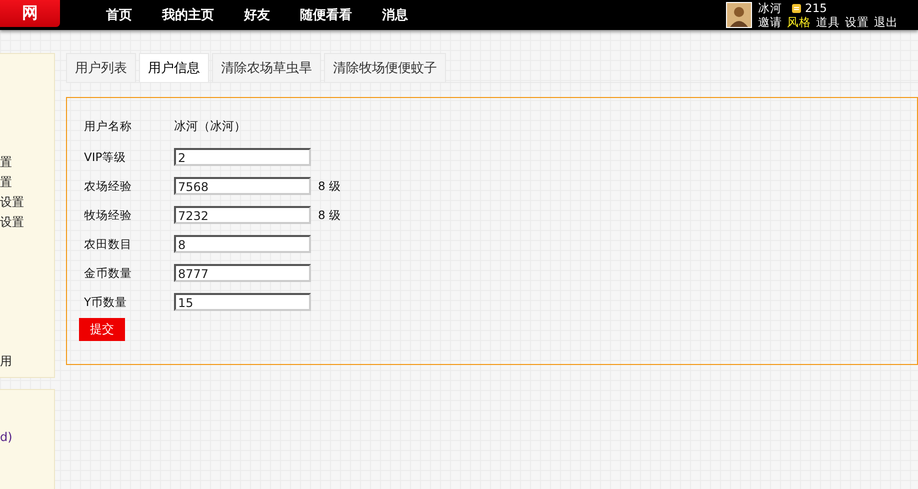  I want to click on sidebar-text: d), so click(7, 437).